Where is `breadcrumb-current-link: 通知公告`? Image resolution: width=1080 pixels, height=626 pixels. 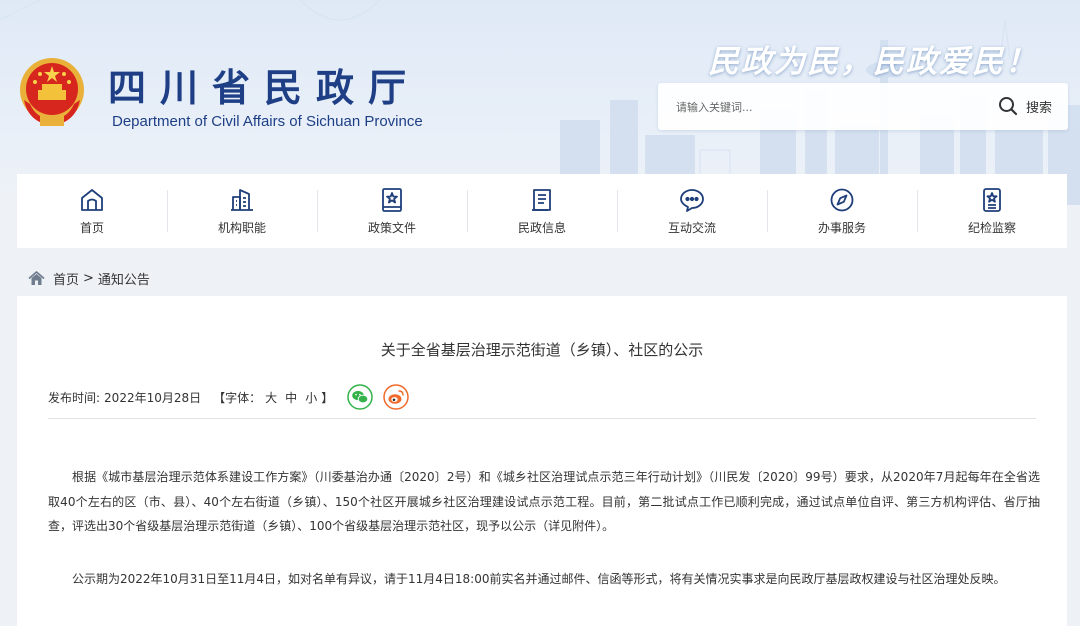
breadcrumb-current-link: 通知公告 is located at coordinates (124, 278).